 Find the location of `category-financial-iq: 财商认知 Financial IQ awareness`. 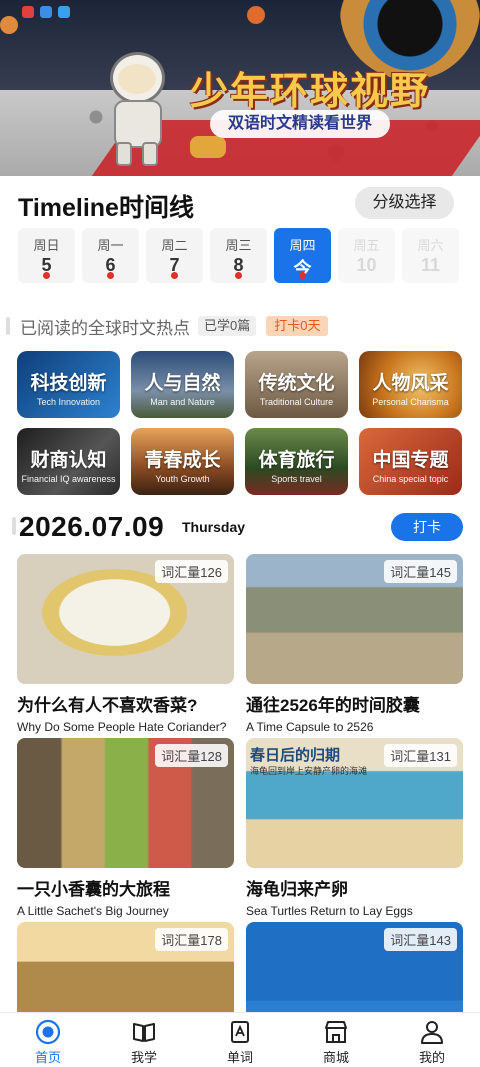

category-financial-iq: 财商认知 Financial IQ awareness is located at coordinates (68, 461).